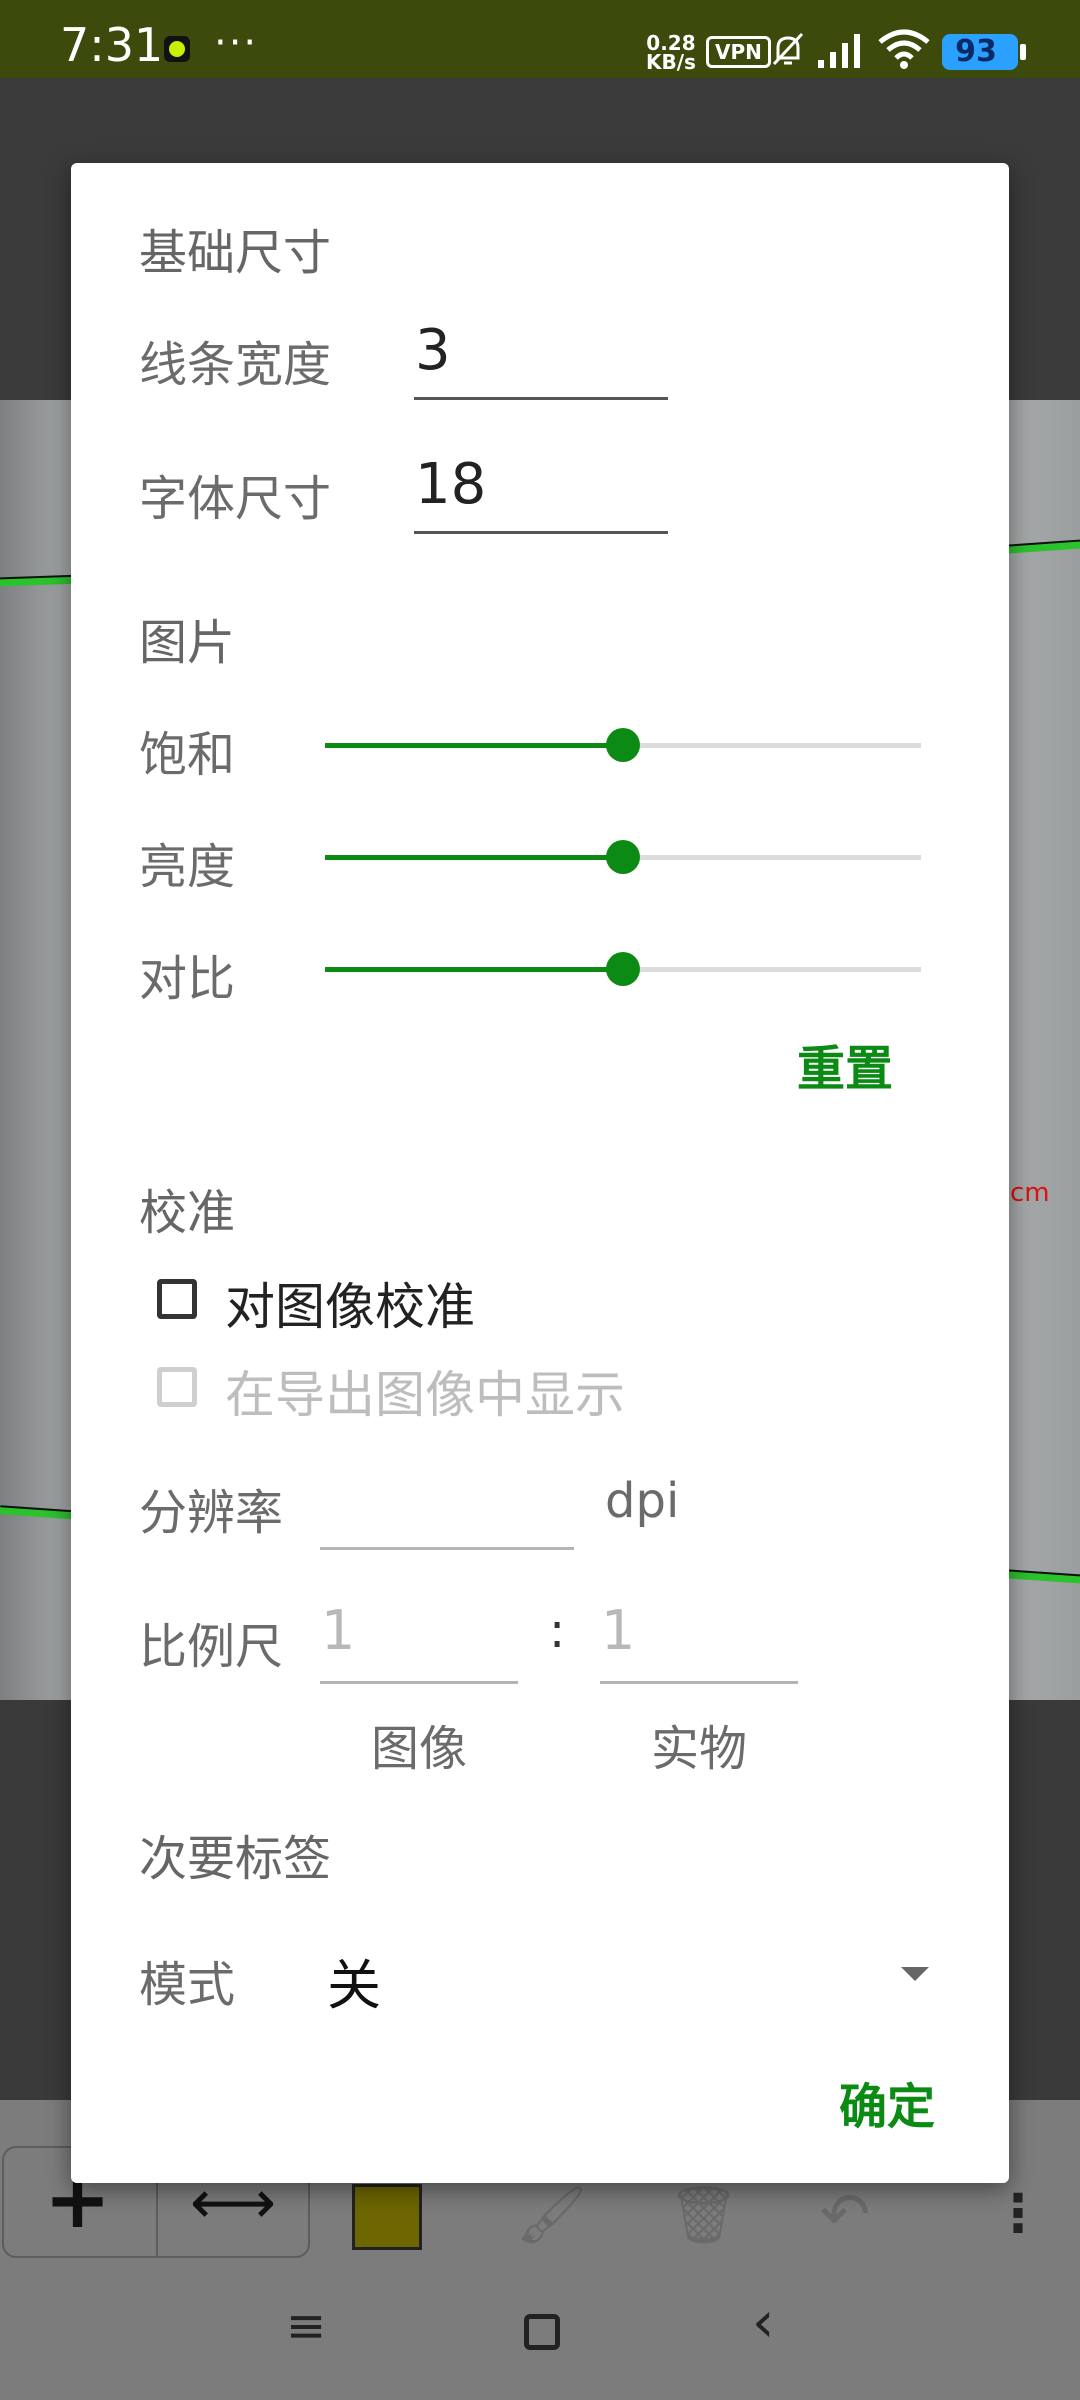 The image size is (1080, 2400). What do you see at coordinates (446, 1493) in the screenshot?
I see `resolution-input` at bounding box center [446, 1493].